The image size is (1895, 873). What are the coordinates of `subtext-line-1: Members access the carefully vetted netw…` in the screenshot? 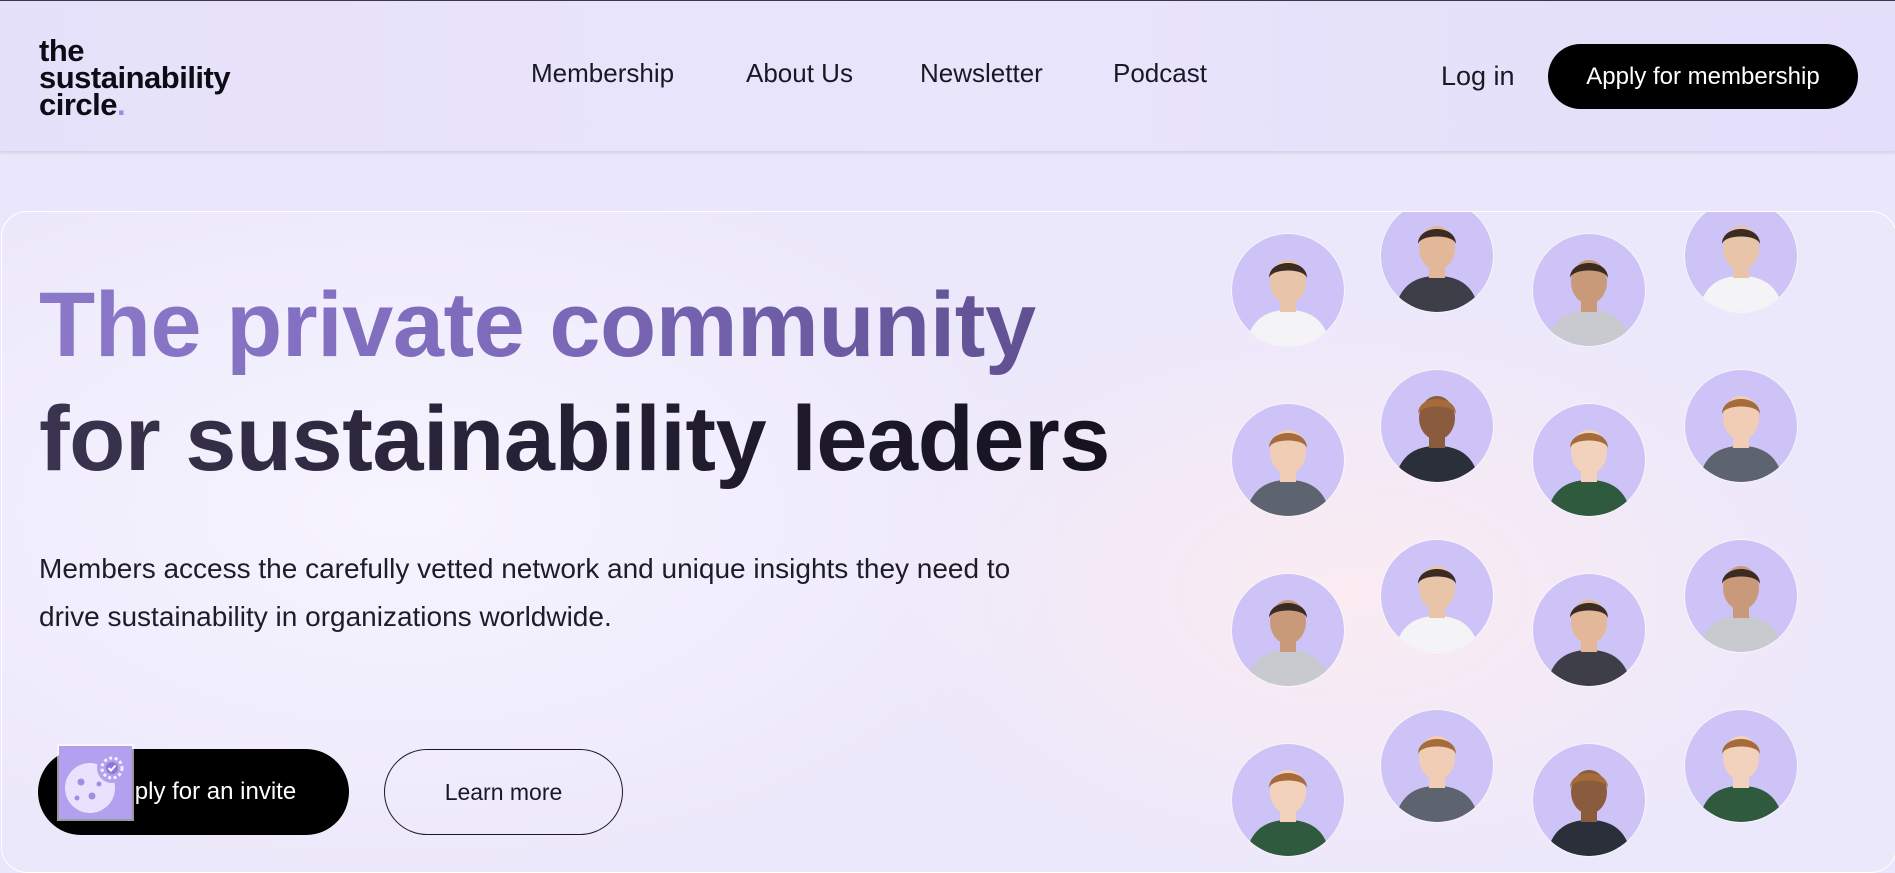 It's located at (525, 568).